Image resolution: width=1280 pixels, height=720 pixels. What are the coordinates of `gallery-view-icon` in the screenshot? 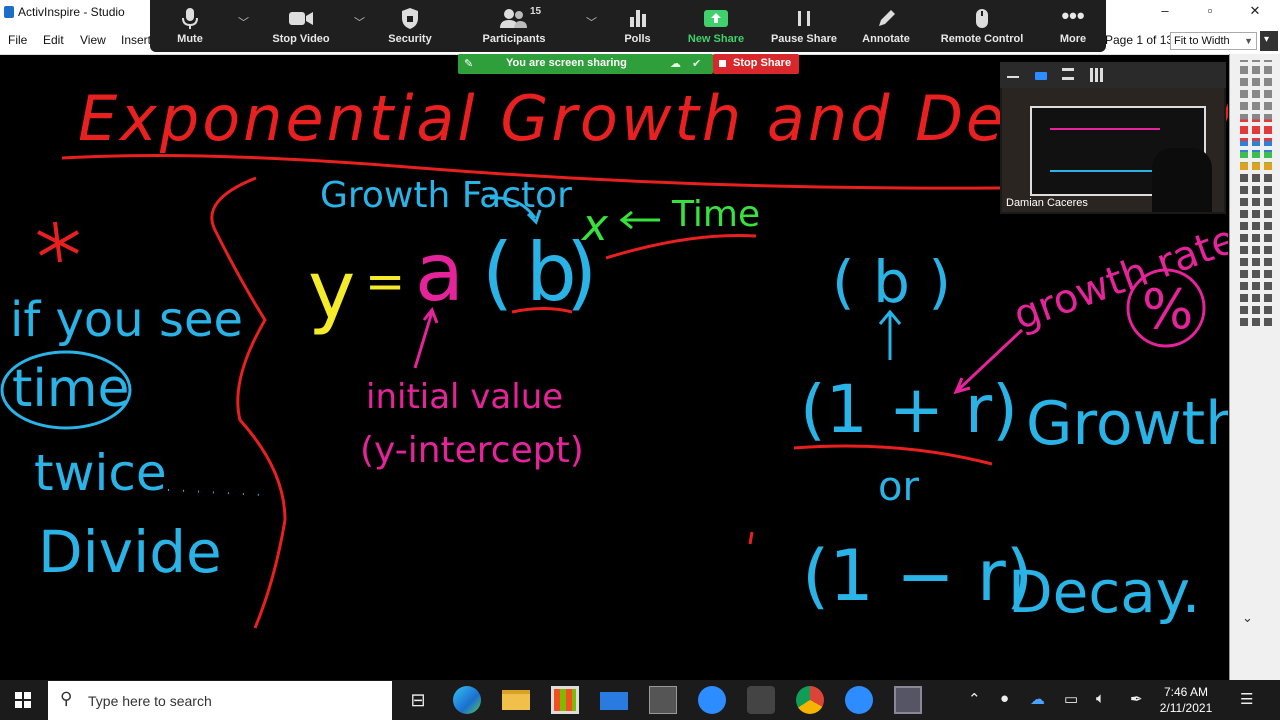 It's located at (1097, 75).